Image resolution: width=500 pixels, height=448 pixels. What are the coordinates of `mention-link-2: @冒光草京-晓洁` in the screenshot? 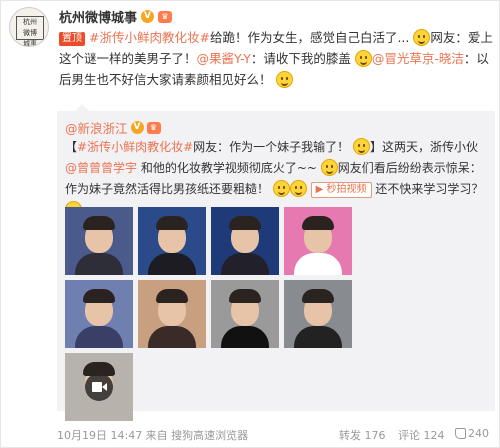 It's located at (418, 58).